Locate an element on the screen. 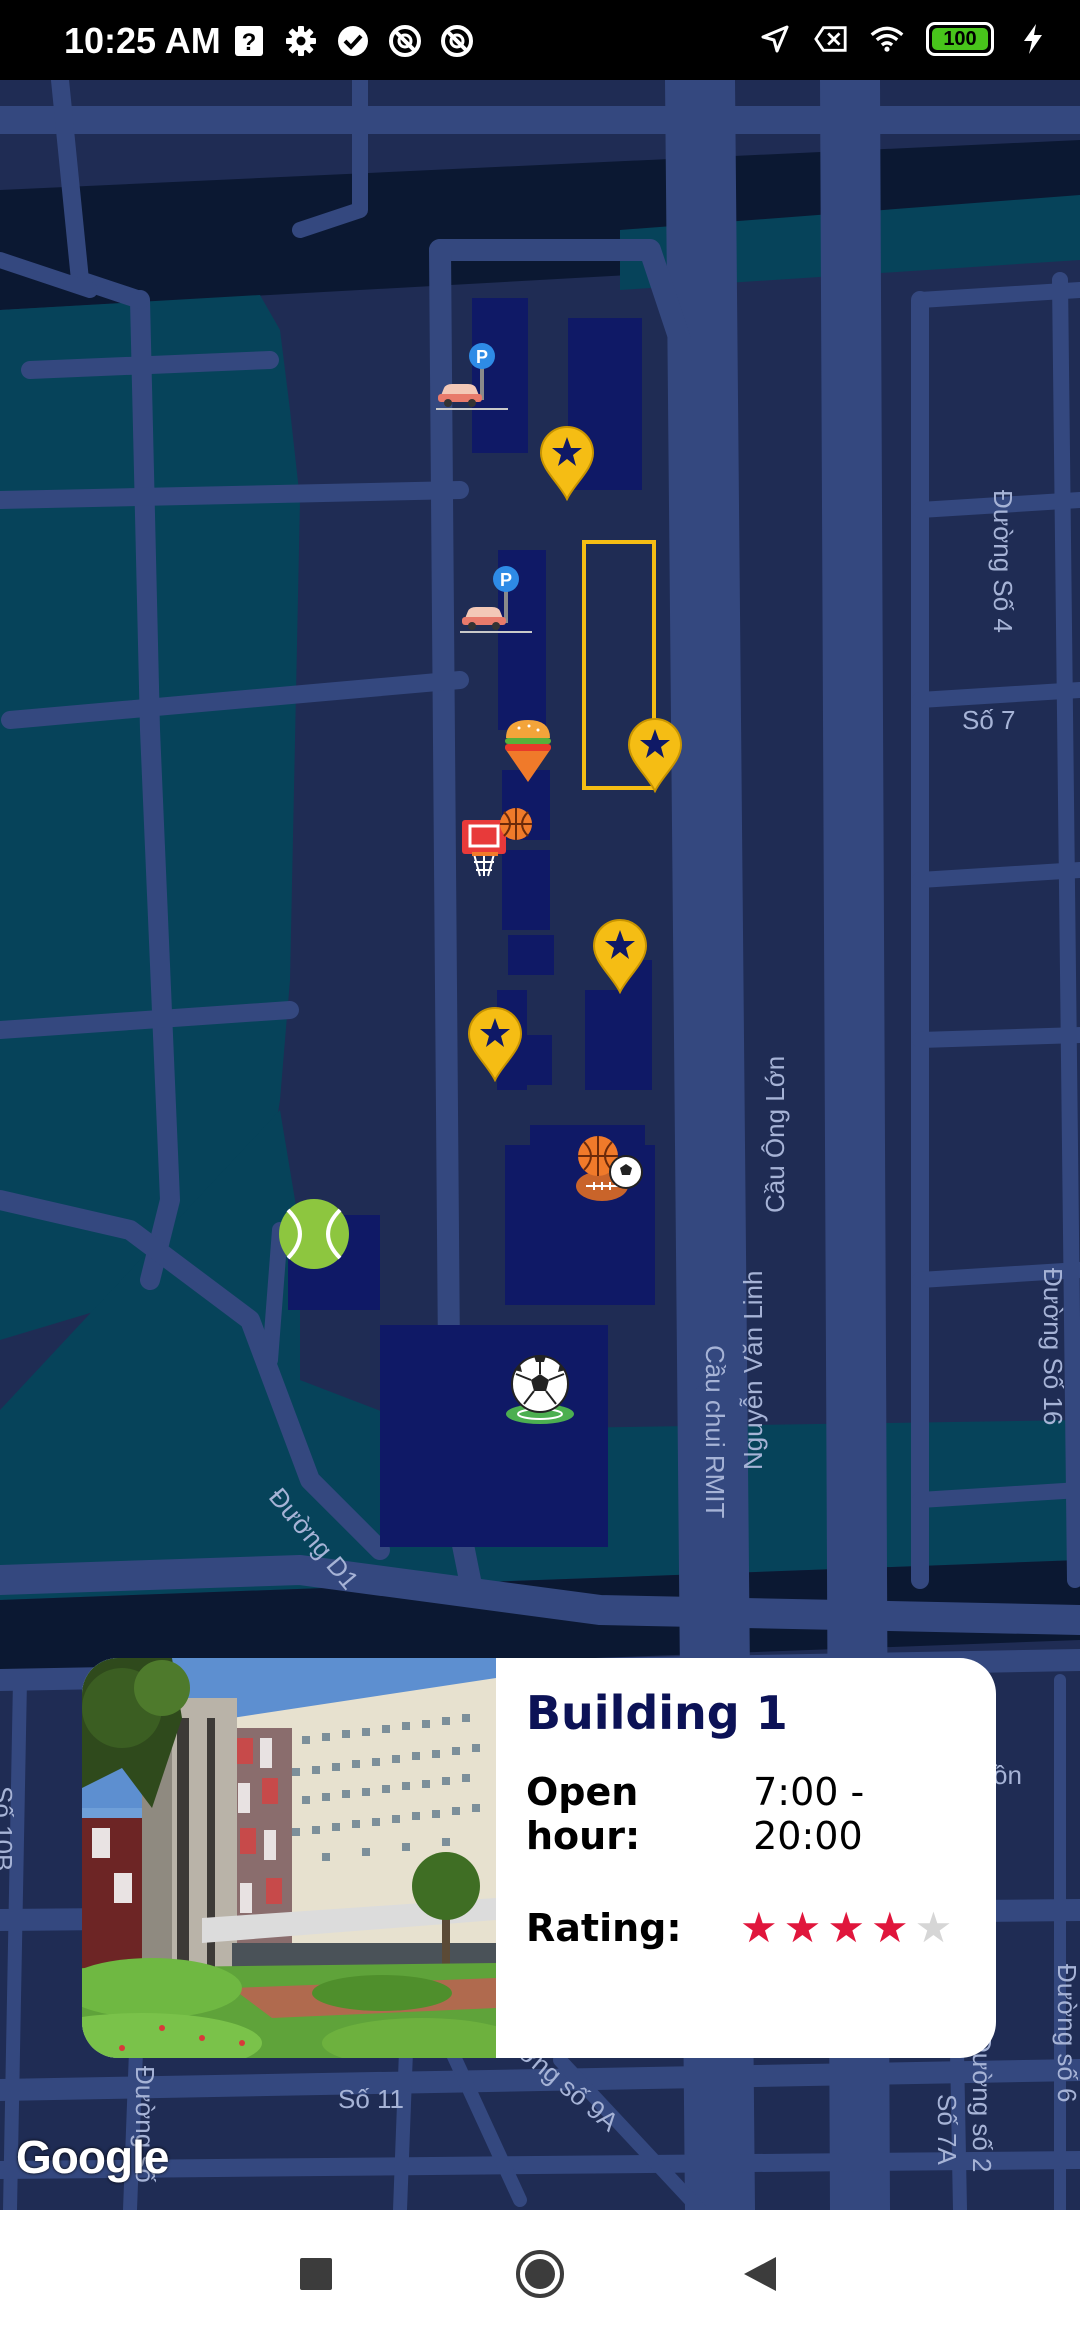 This screenshot has width=1080, height=2340. open-hour-row: Open hour: 7:00 - 20:00 is located at coordinates (751, 1814).